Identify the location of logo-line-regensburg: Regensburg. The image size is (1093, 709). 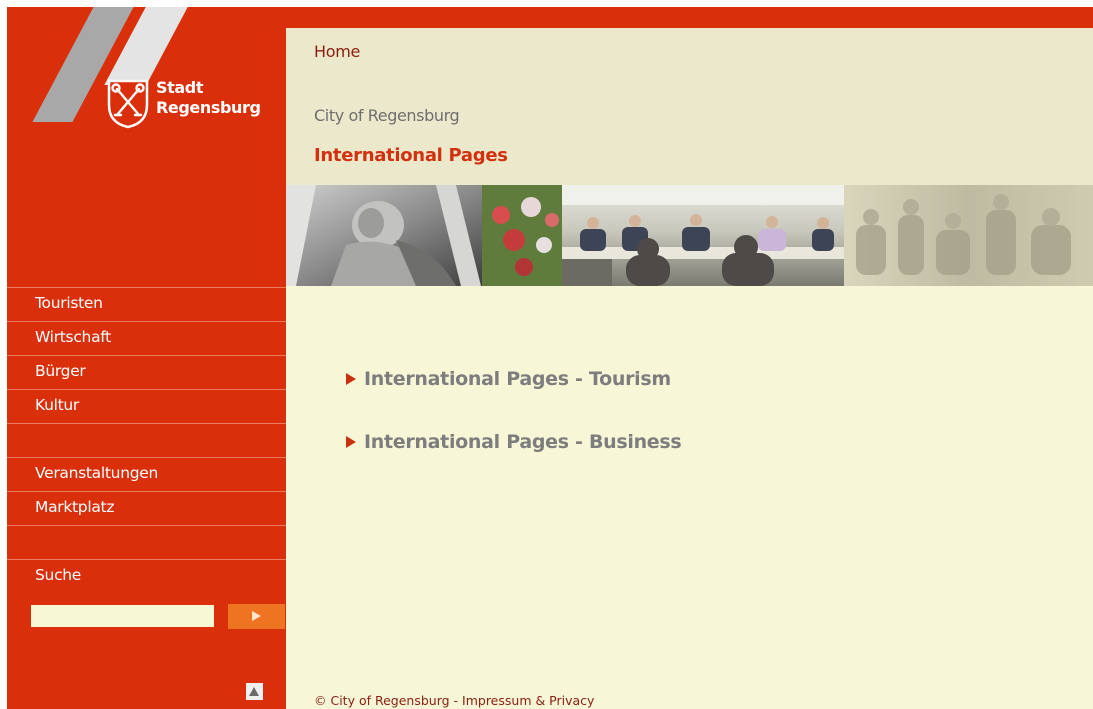
(208, 107).